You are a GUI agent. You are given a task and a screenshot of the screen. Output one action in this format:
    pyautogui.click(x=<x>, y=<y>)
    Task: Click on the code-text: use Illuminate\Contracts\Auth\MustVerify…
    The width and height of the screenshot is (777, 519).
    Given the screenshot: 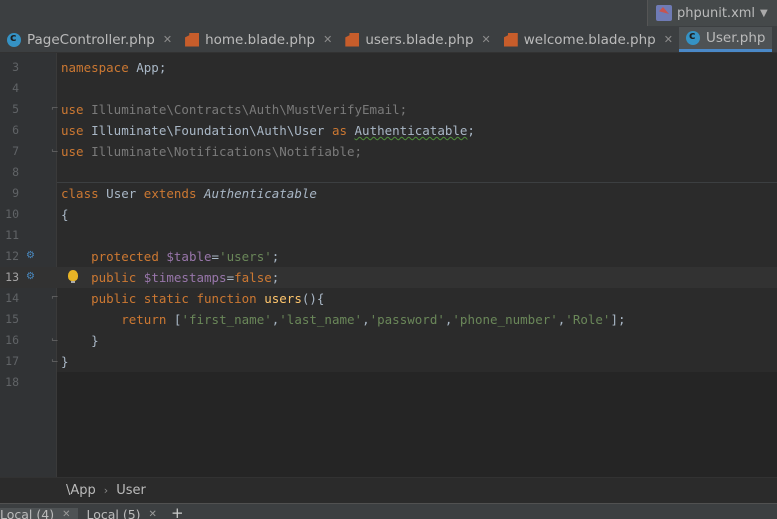 What is the action you would take?
    pyautogui.click(x=234, y=109)
    